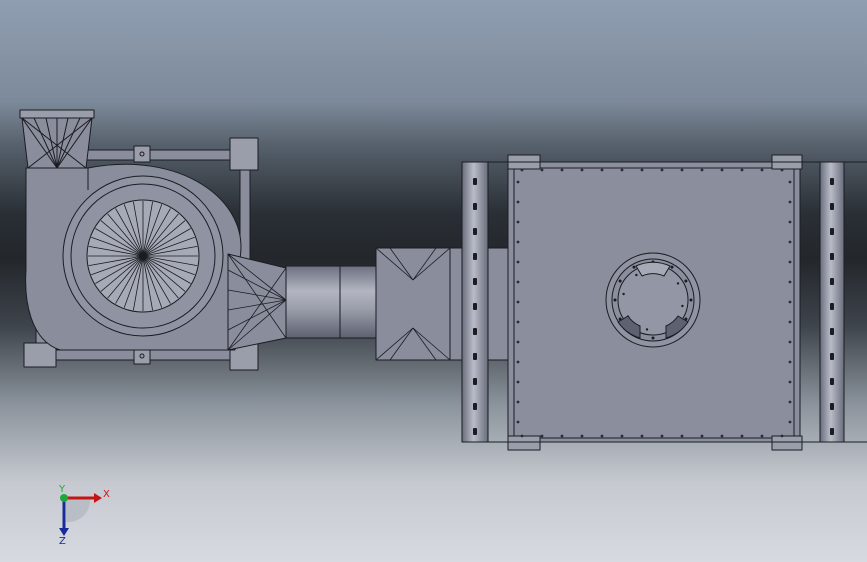  I want to click on z-axis-label: Z, so click(62, 541).